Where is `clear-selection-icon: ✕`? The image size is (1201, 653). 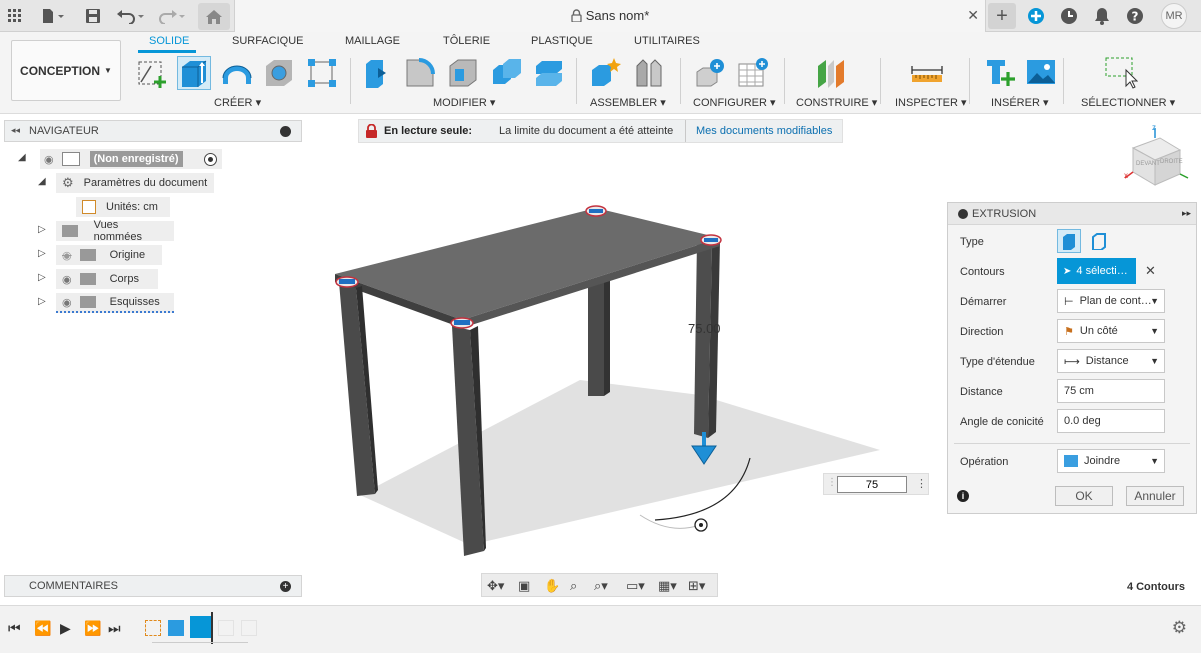
clear-selection-icon: ✕ is located at coordinates (1150, 271).